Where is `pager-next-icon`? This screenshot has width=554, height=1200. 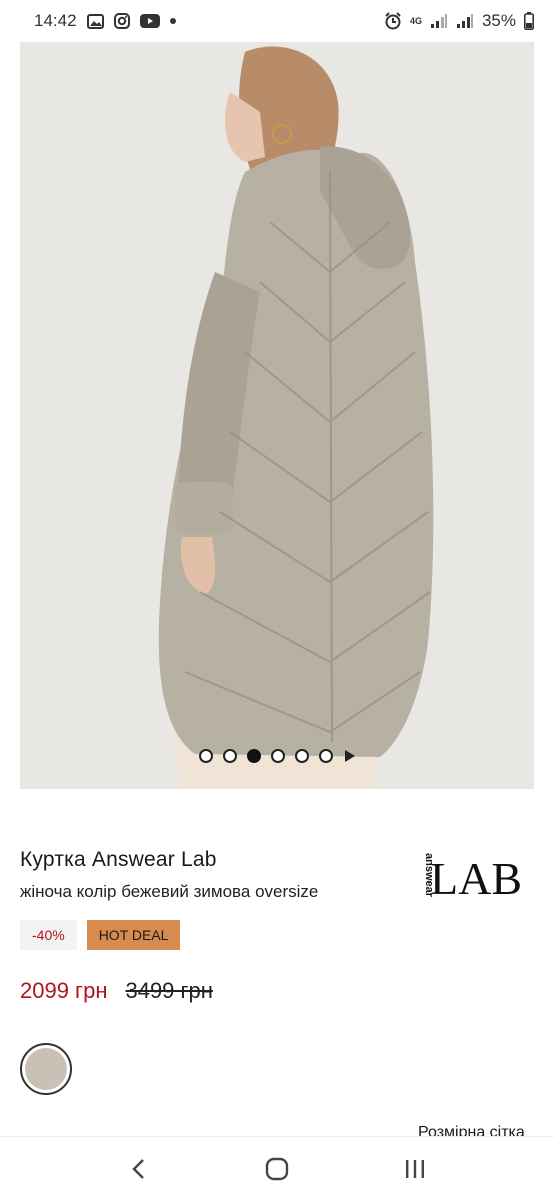
pager-next-icon is located at coordinates (350, 756).